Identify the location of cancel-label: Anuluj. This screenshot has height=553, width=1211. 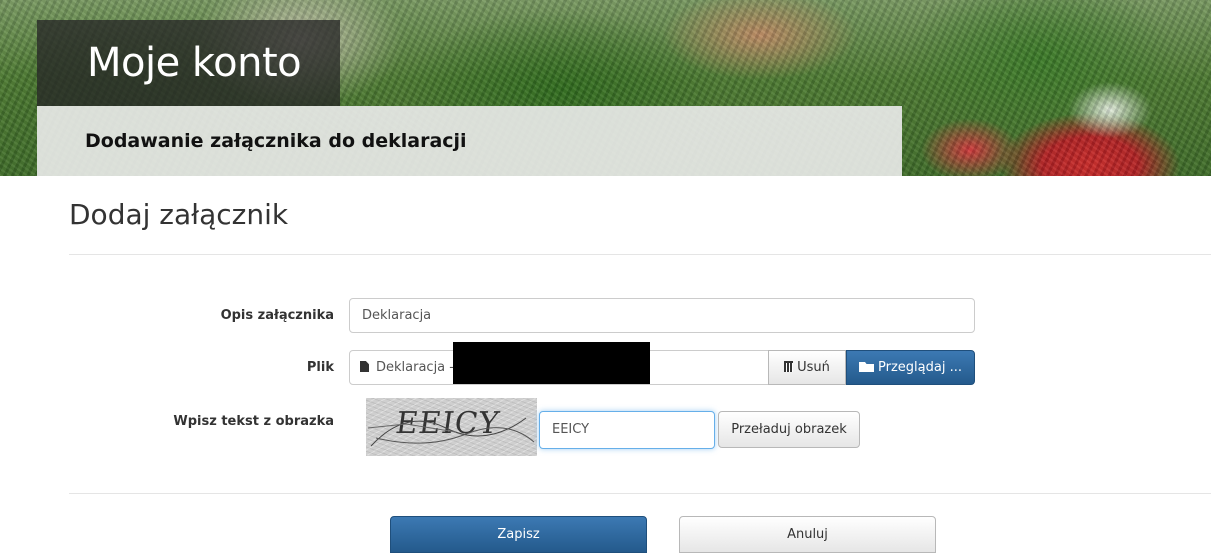
(807, 534).